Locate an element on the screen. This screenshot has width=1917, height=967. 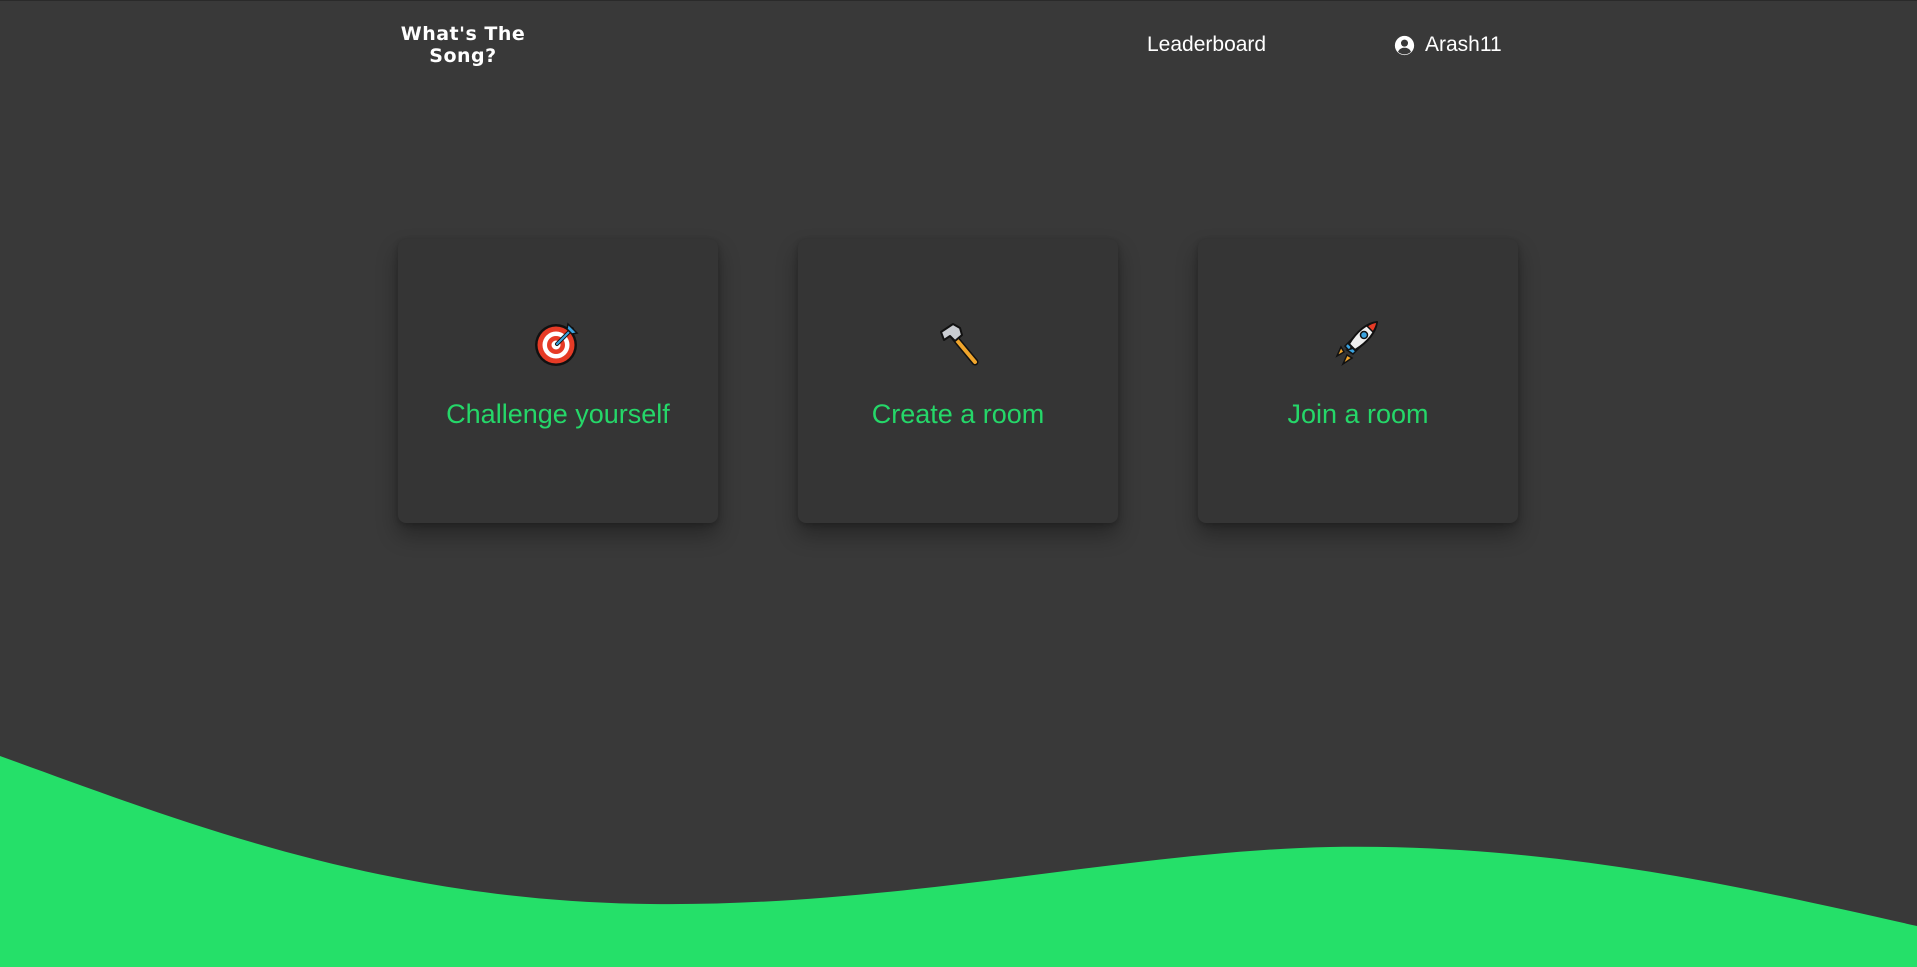
logo-line-1: What's The is located at coordinates (463, 34).